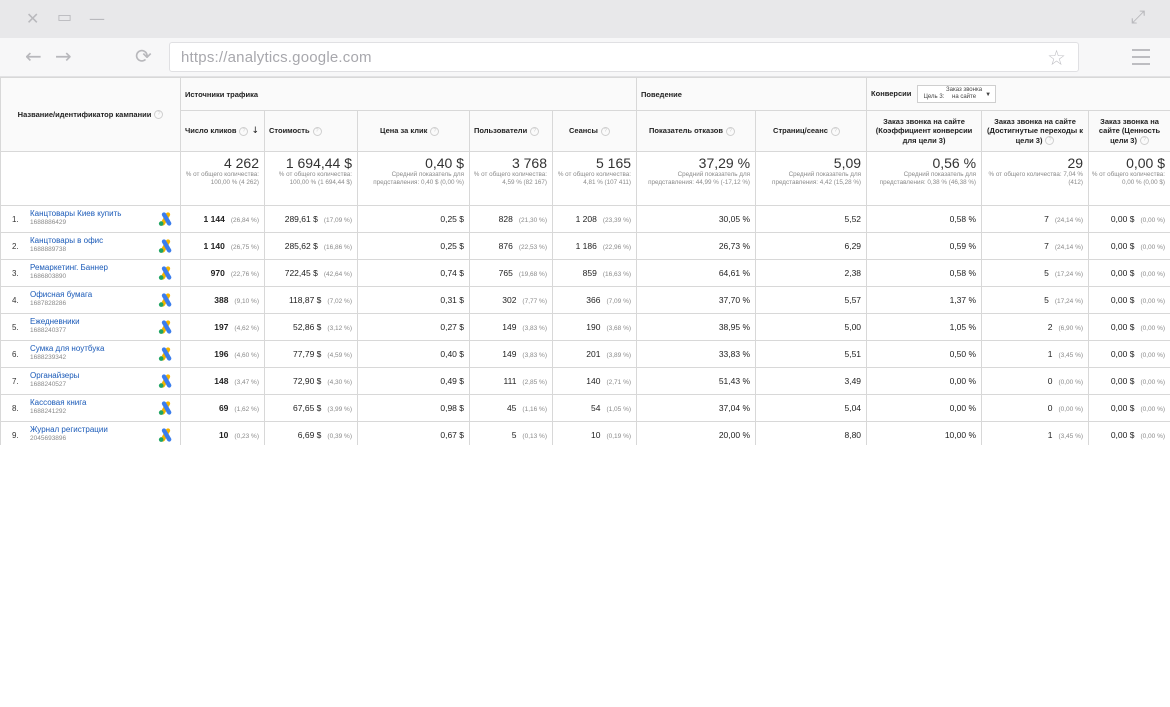  I want to click on pages-value: 5,52, so click(853, 219).